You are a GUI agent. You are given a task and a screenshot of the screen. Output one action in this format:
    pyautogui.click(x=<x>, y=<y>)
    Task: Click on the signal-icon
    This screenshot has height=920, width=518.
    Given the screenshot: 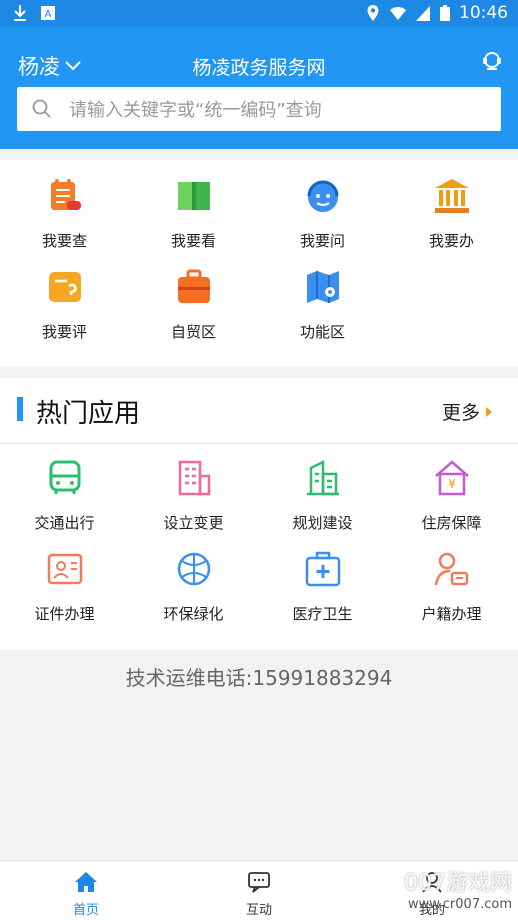 What is the action you would take?
    pyautogui.click(x=423, y=13)
    